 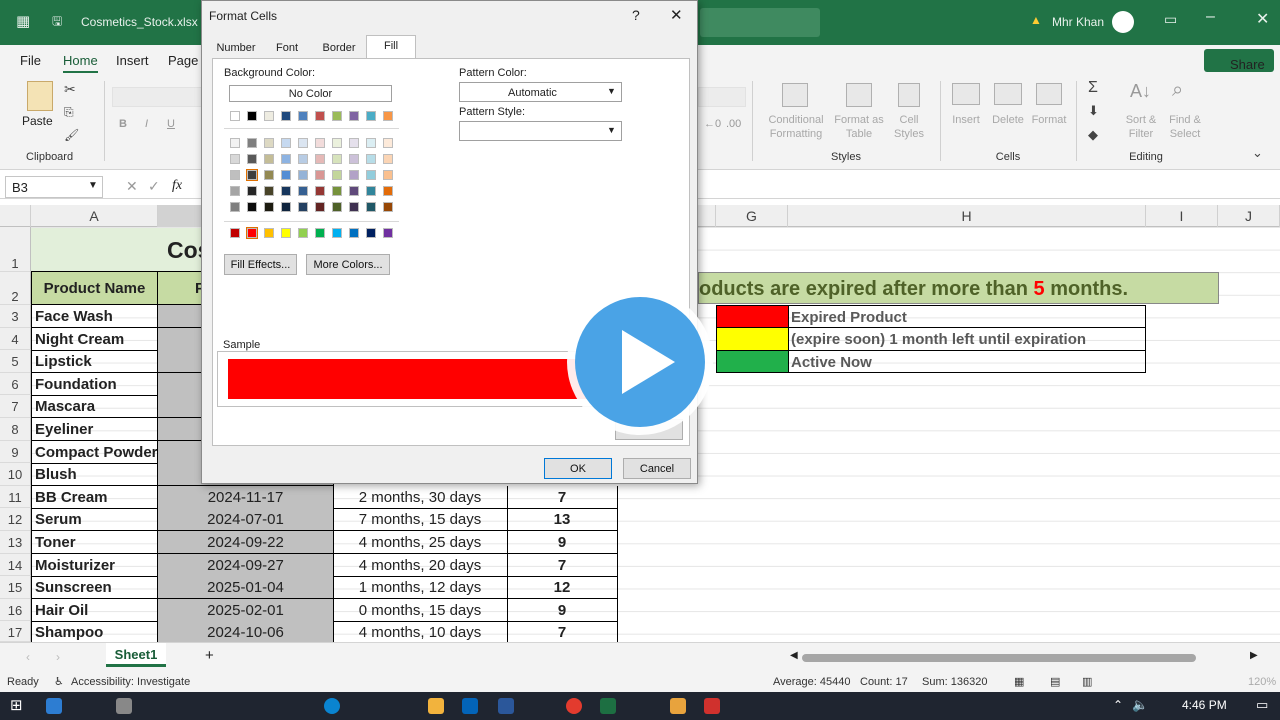 What do you see at coordinates (80, 63) in the screenshot?
I see `menu-home: Home` at bounding box center [80, 63].